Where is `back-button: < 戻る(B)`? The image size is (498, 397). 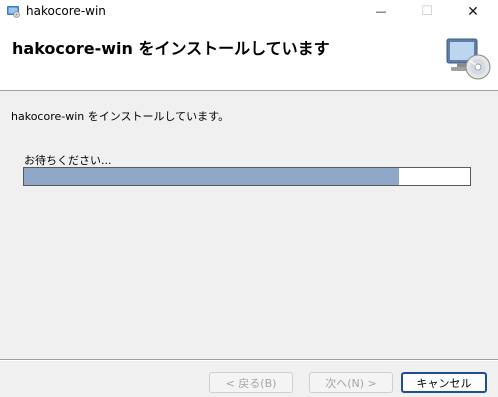 back-button: < 戻る(B) is located at coordinates (251, 382).